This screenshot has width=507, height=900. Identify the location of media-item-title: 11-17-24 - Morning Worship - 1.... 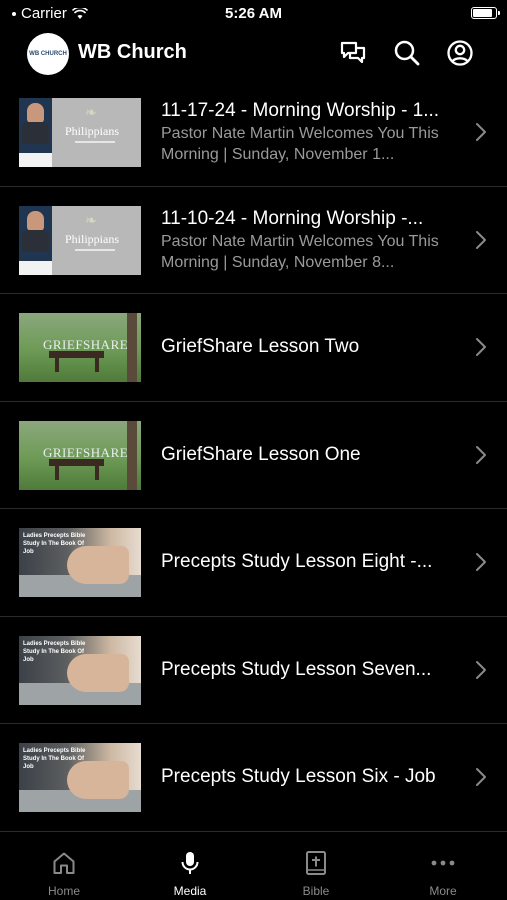
(300, 111).